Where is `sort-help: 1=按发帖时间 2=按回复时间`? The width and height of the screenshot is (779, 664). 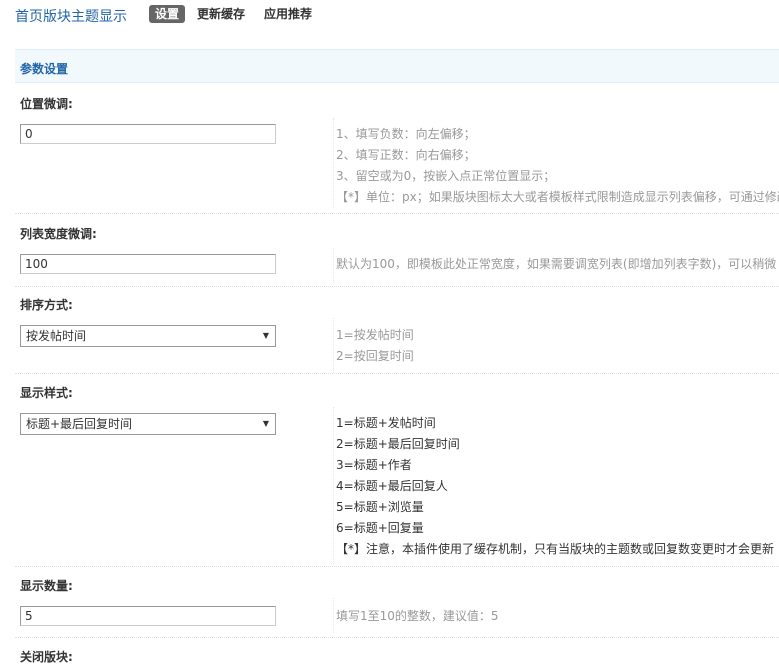
sort-help: 1=按发帖时间 2=按回复时间 is located at coordinates (557, 346).